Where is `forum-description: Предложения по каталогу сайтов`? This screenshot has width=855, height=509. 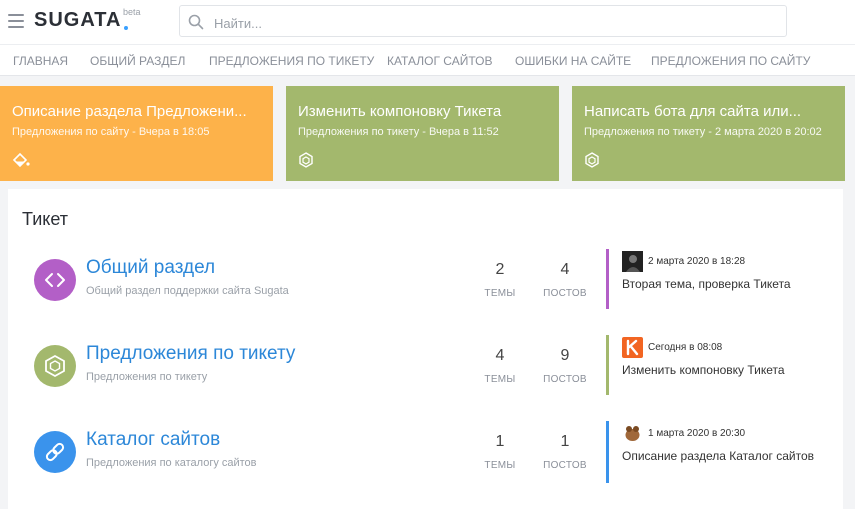
forum-description: Предложения по каталогу сайтов is located at coordinates (171, 463).